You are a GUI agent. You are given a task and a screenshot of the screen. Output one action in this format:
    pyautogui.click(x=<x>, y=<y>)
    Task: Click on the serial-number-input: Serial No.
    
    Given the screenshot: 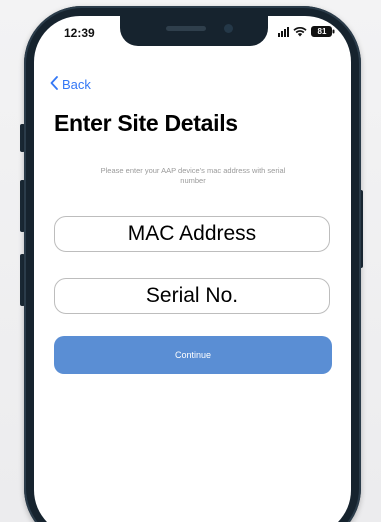 What is the action you would take?
    pyautogui.click(x=192, y=296)
    